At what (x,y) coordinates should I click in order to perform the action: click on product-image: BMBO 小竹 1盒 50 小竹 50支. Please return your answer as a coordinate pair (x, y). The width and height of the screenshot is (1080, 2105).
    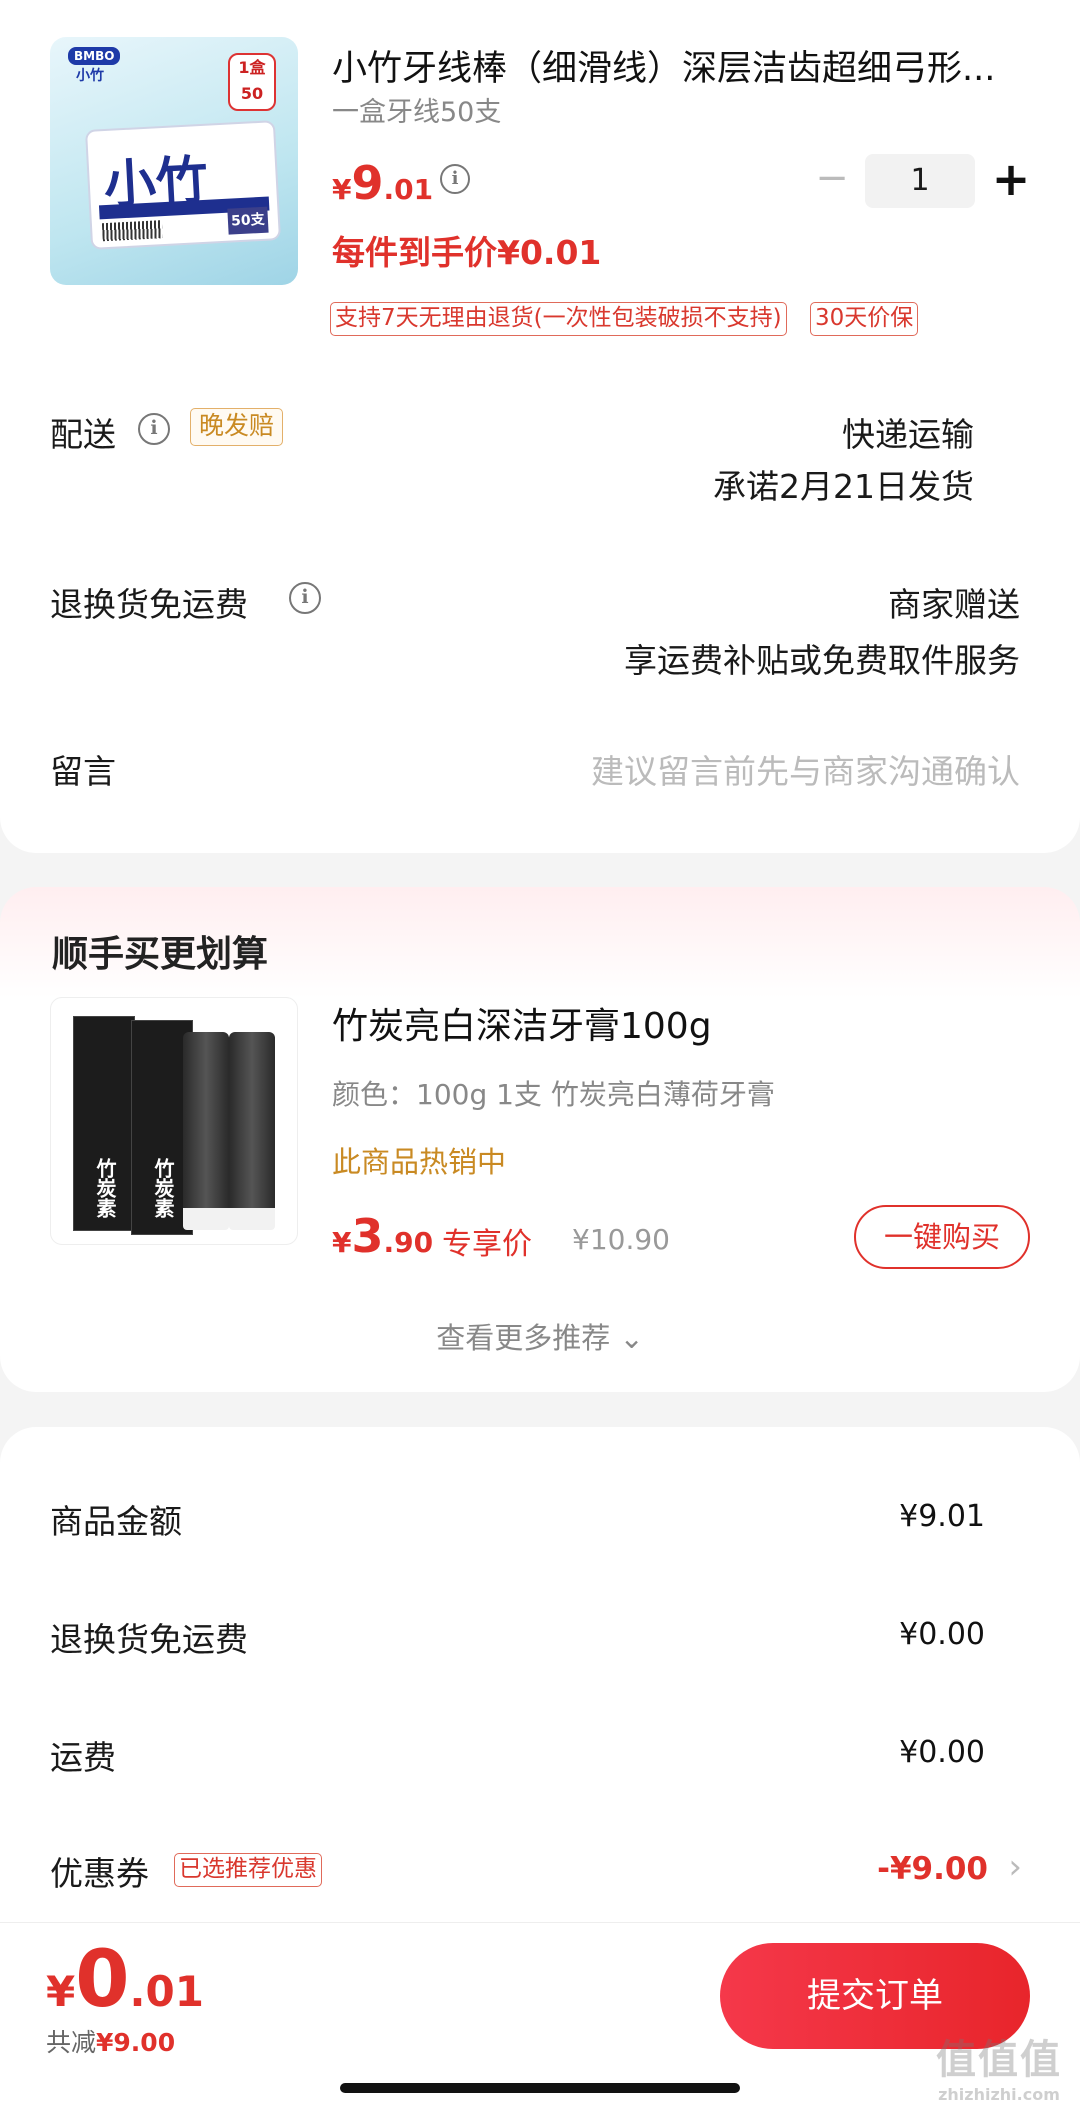
    Looking at the image, I should click on (174, 161).